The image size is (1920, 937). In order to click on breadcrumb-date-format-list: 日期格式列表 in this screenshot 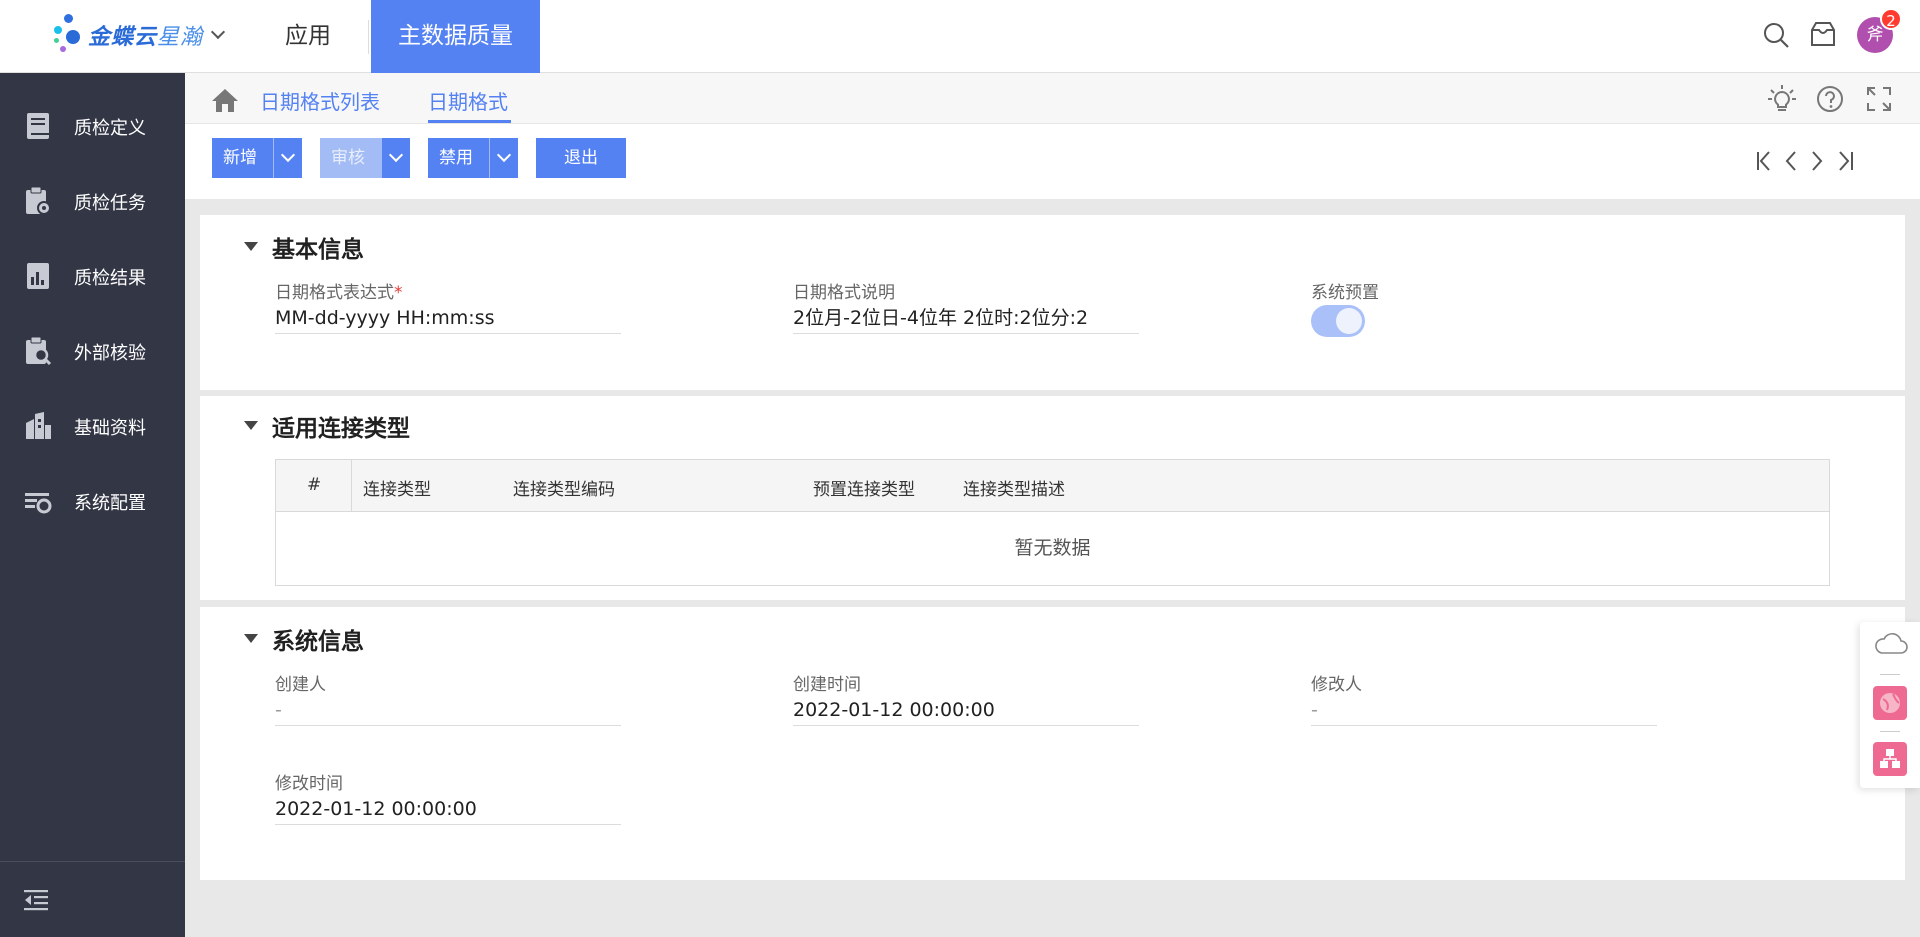, I will do `click(320, 100)`.